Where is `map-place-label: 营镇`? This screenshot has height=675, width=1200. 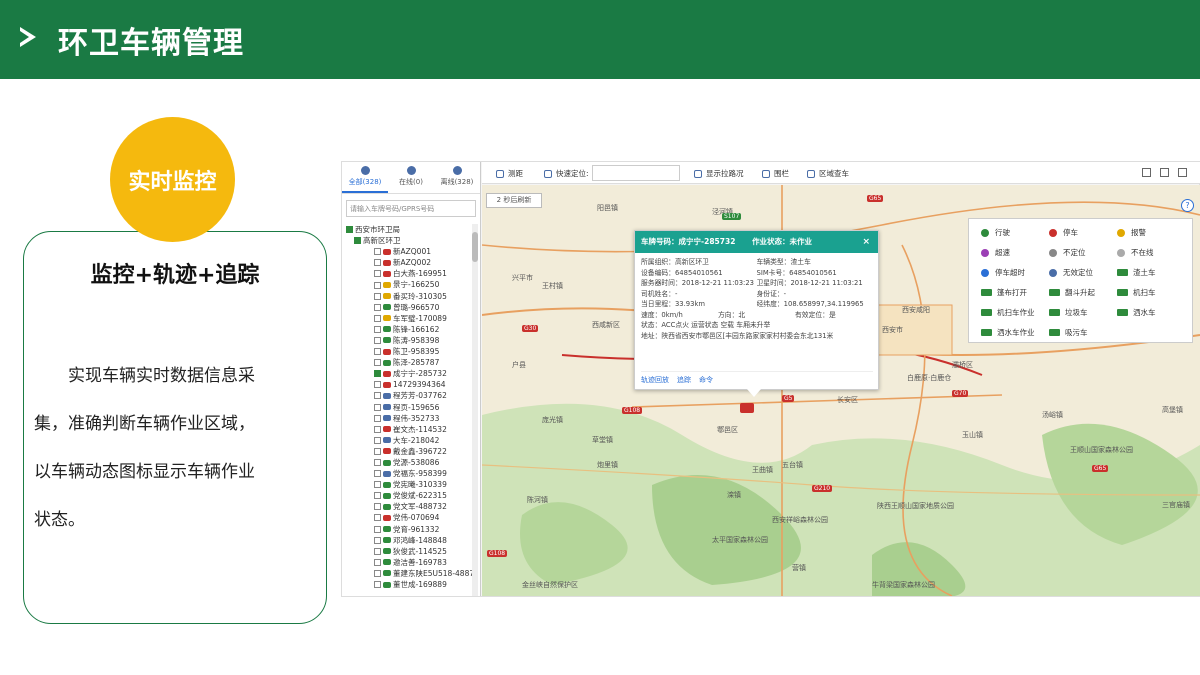
map-place-label: 营镇 is located at coordinates (799, 568).